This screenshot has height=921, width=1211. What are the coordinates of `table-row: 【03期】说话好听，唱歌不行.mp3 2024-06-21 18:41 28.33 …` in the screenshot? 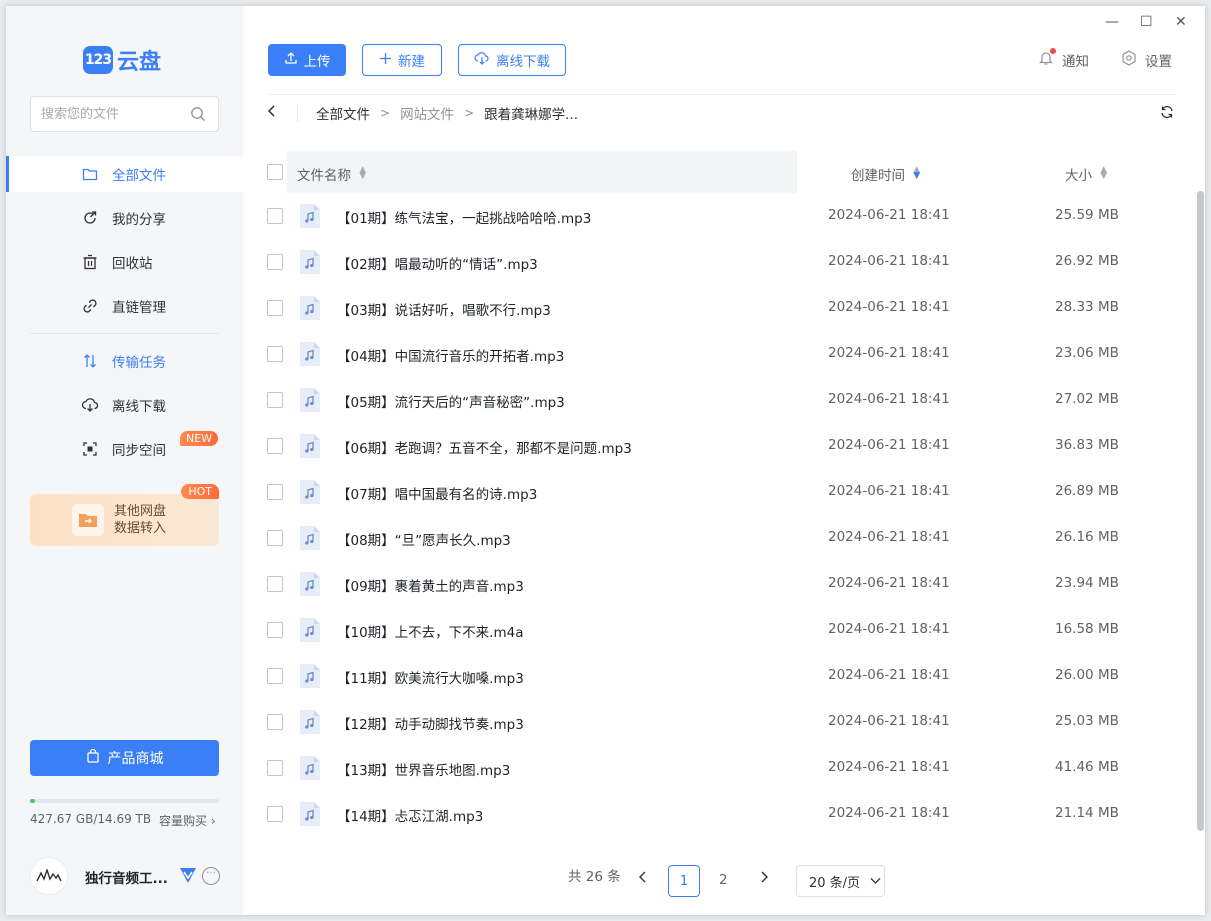 It's located at (722, 308).